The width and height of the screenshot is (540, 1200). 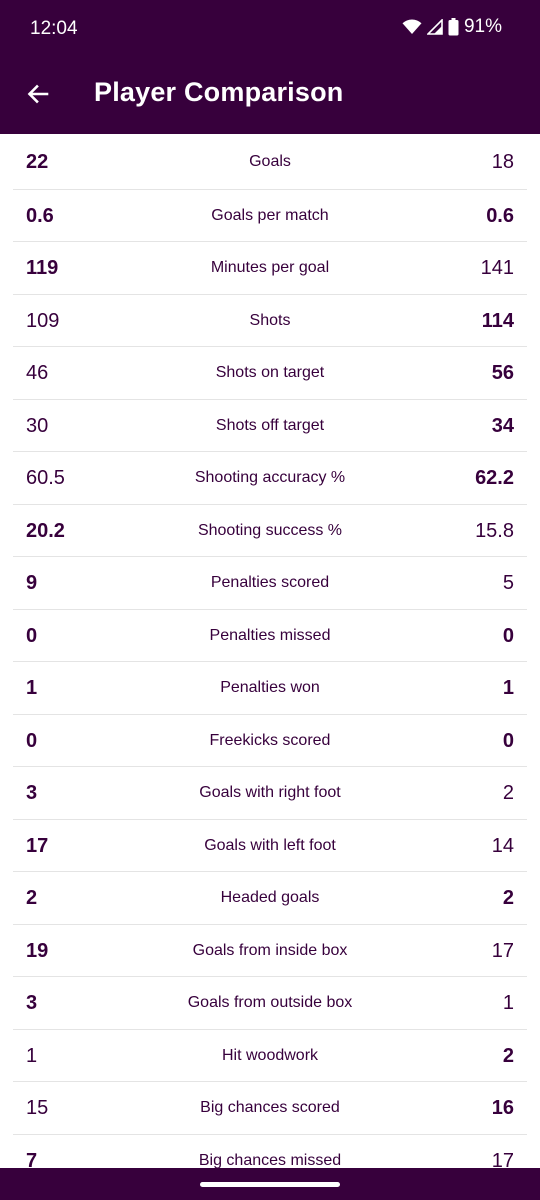 I want to click on stat-label: Goals from outside box, so click(x=270, y=1002).